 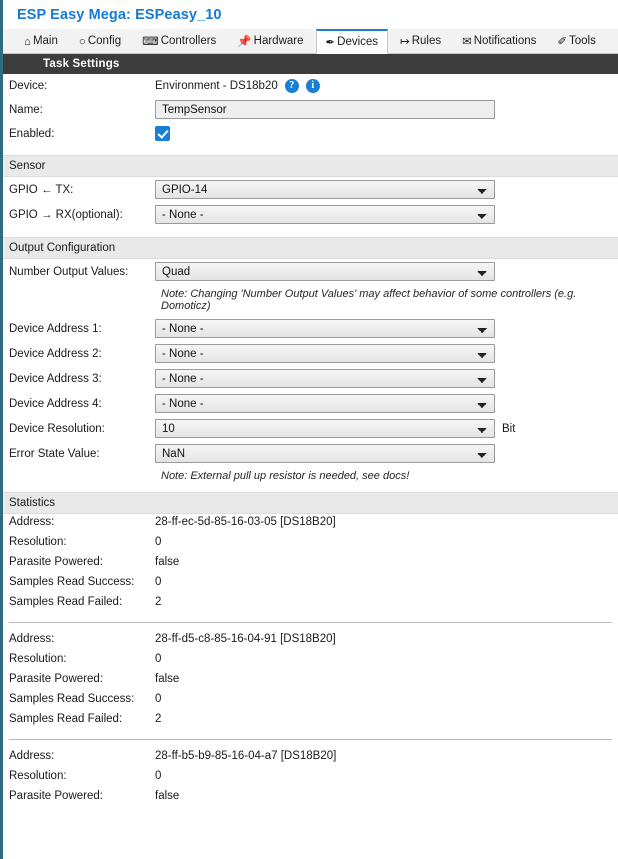 I want to click on tab-hardware-label: Hardware, so click(x=278, y=41).